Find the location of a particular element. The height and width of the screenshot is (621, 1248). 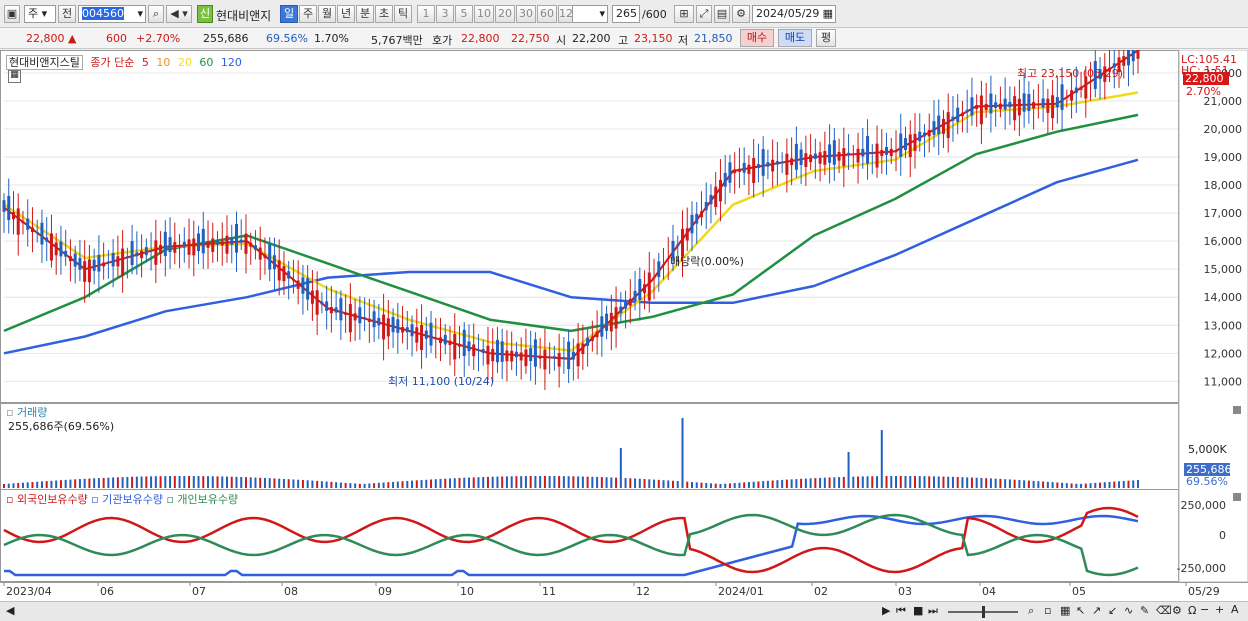

scroll-right-icon: ▶ is located at coordinates (886, 610).